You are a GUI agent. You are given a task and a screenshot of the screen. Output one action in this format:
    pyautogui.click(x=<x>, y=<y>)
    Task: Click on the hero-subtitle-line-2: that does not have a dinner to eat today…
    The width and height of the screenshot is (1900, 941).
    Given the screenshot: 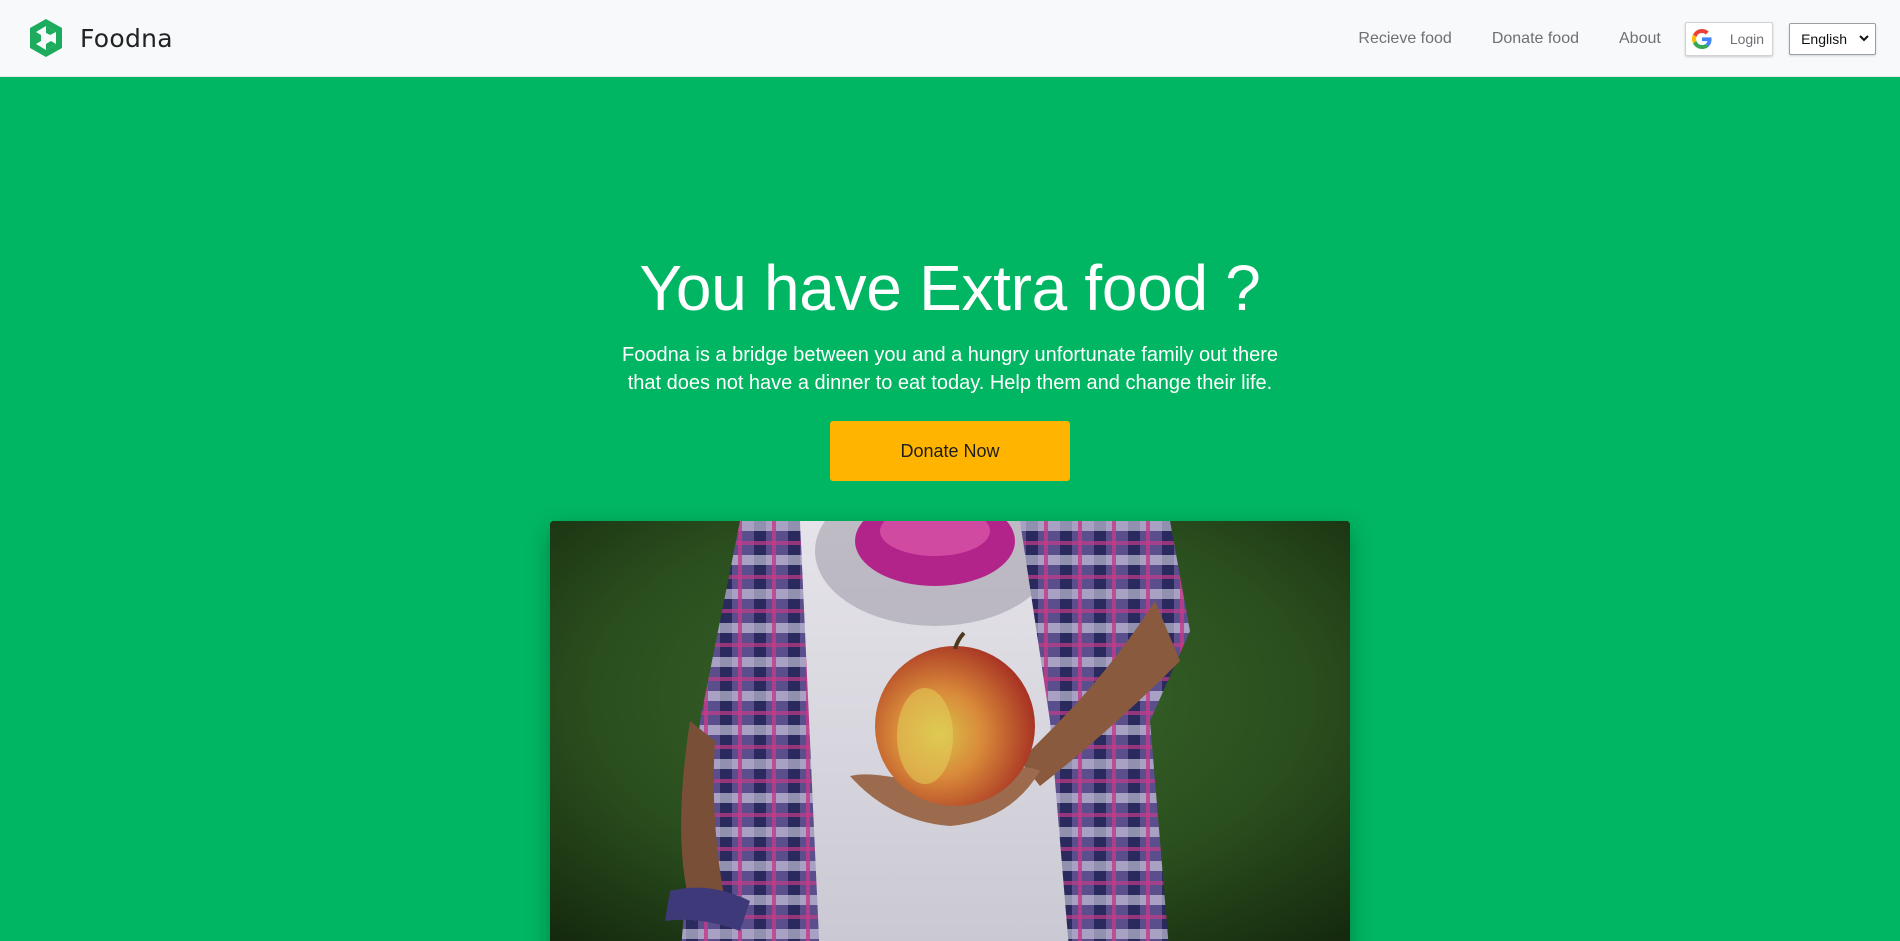 What is the action you would take?
    pyautogui.click(x=950, y=383)
    